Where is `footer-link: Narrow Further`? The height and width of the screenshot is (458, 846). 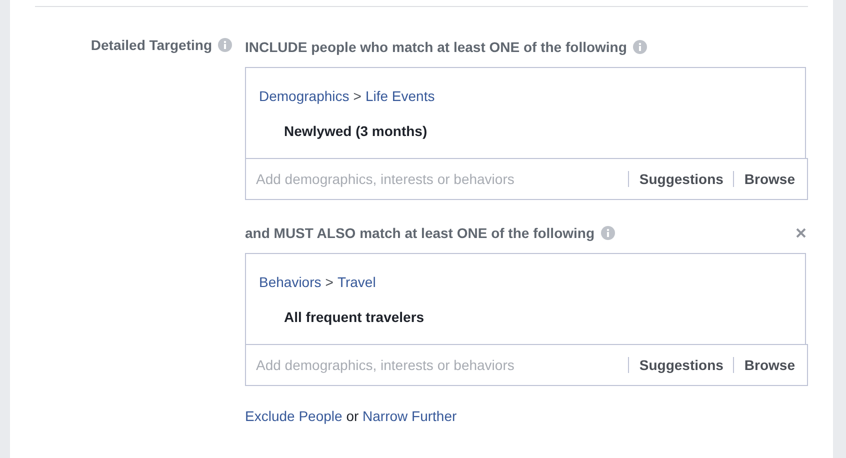
footer-link: Narrow Further is located at coordinates (409, 416).